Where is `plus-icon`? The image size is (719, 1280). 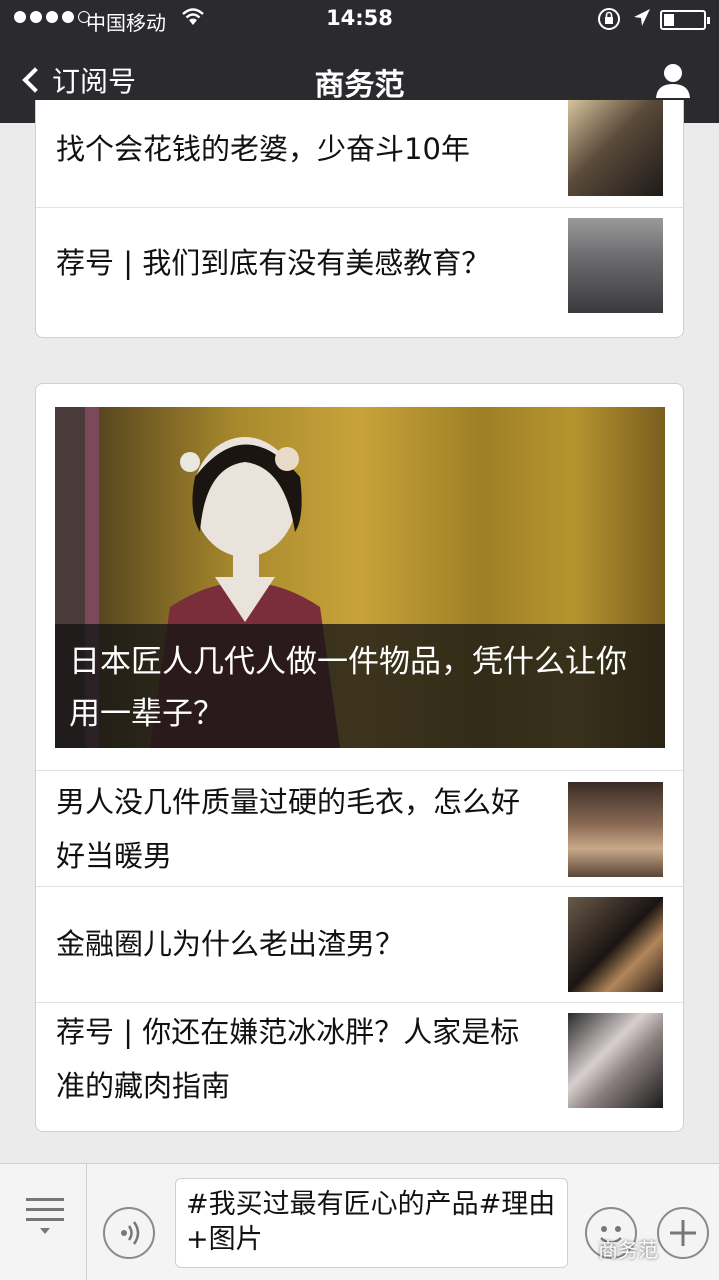
plus-icon is located at coordinates (683, 1233).